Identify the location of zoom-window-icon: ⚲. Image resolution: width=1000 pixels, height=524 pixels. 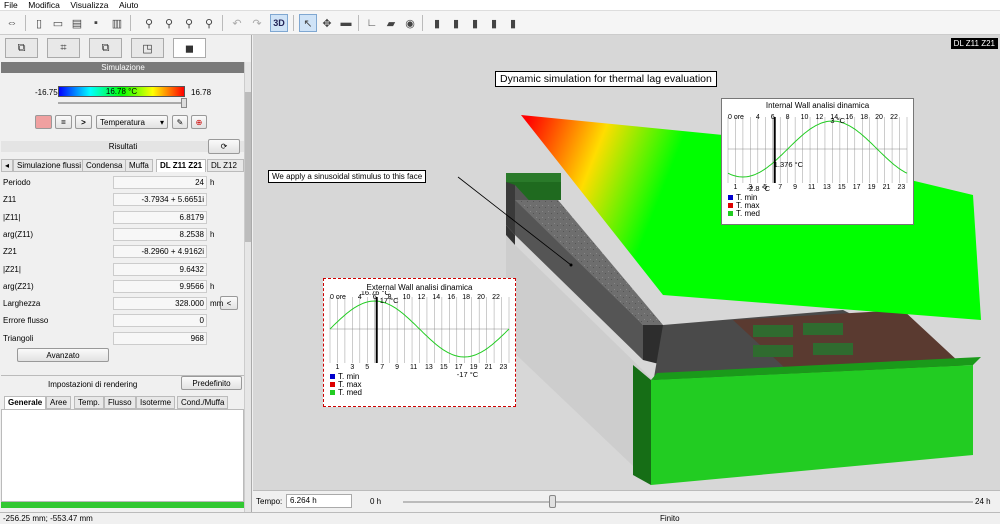
(189, 23).